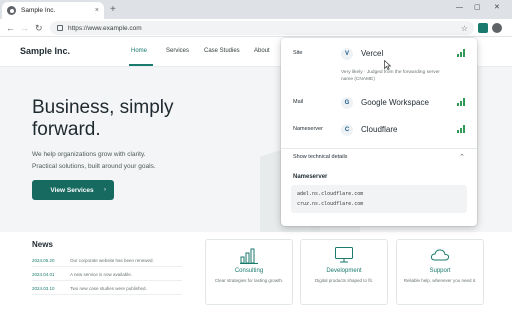  I want to click on popup-row-nameserver: Nameserver C Cloudflare, so click(379, 130).